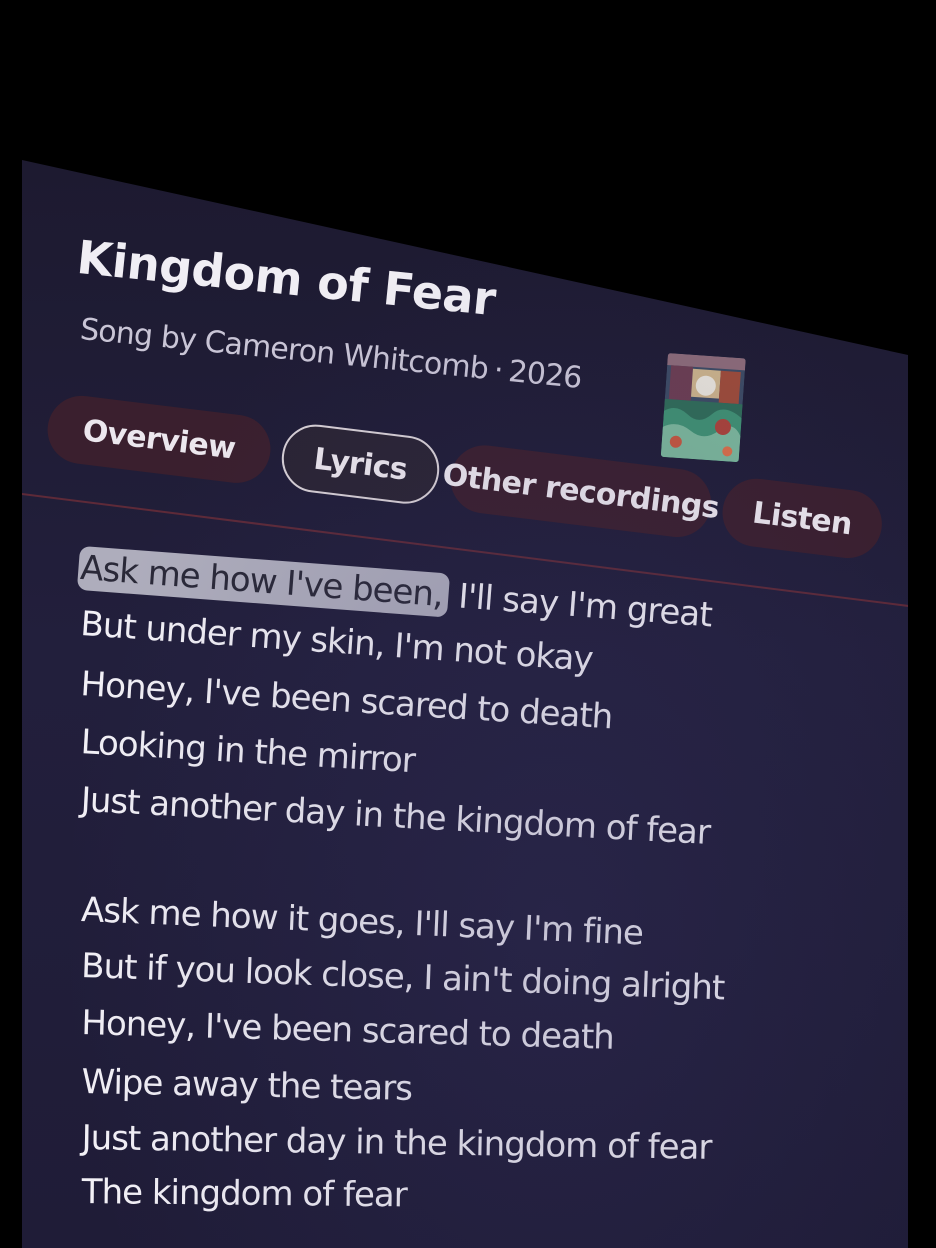 This screenshot has height=1248, width=936. I want to click on lyric-line: The kingdom of fear, so click(244, 1194).